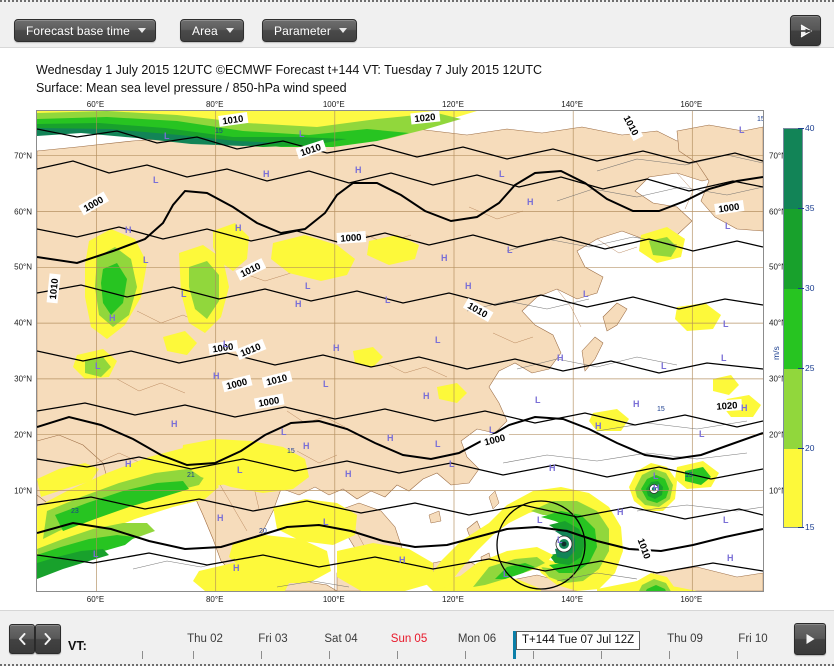  I want to click on forecast-base-time-menu-button: Forecast base time, so click(85, 30).